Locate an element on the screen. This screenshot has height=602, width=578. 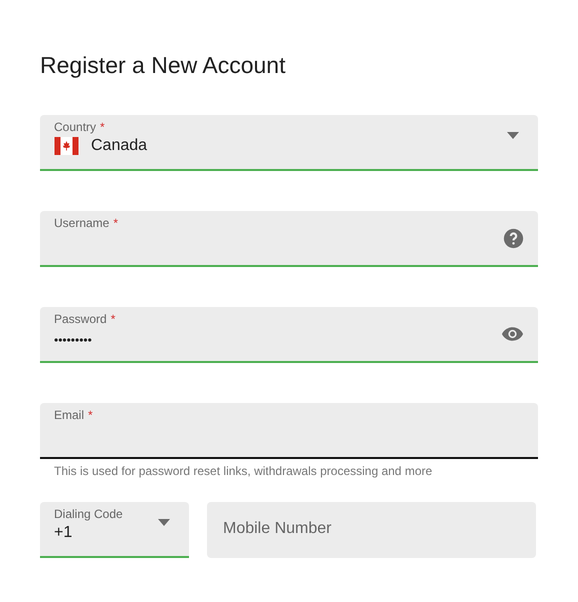
input-field: Password * ••••••••• is located at coordinates (289, 335).